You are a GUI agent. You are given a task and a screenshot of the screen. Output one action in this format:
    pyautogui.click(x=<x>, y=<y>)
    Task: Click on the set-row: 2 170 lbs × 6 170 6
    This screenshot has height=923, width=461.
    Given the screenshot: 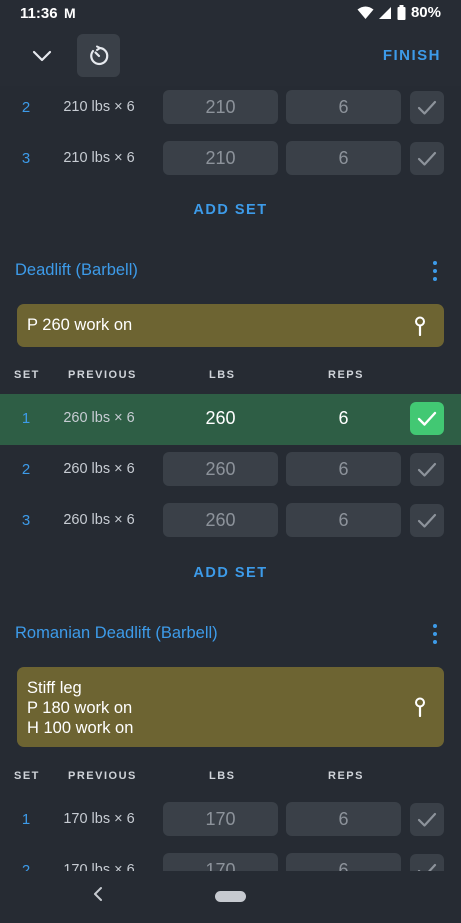 What is the action you would take?
    pyautogui.click(x=230, y=858)
    